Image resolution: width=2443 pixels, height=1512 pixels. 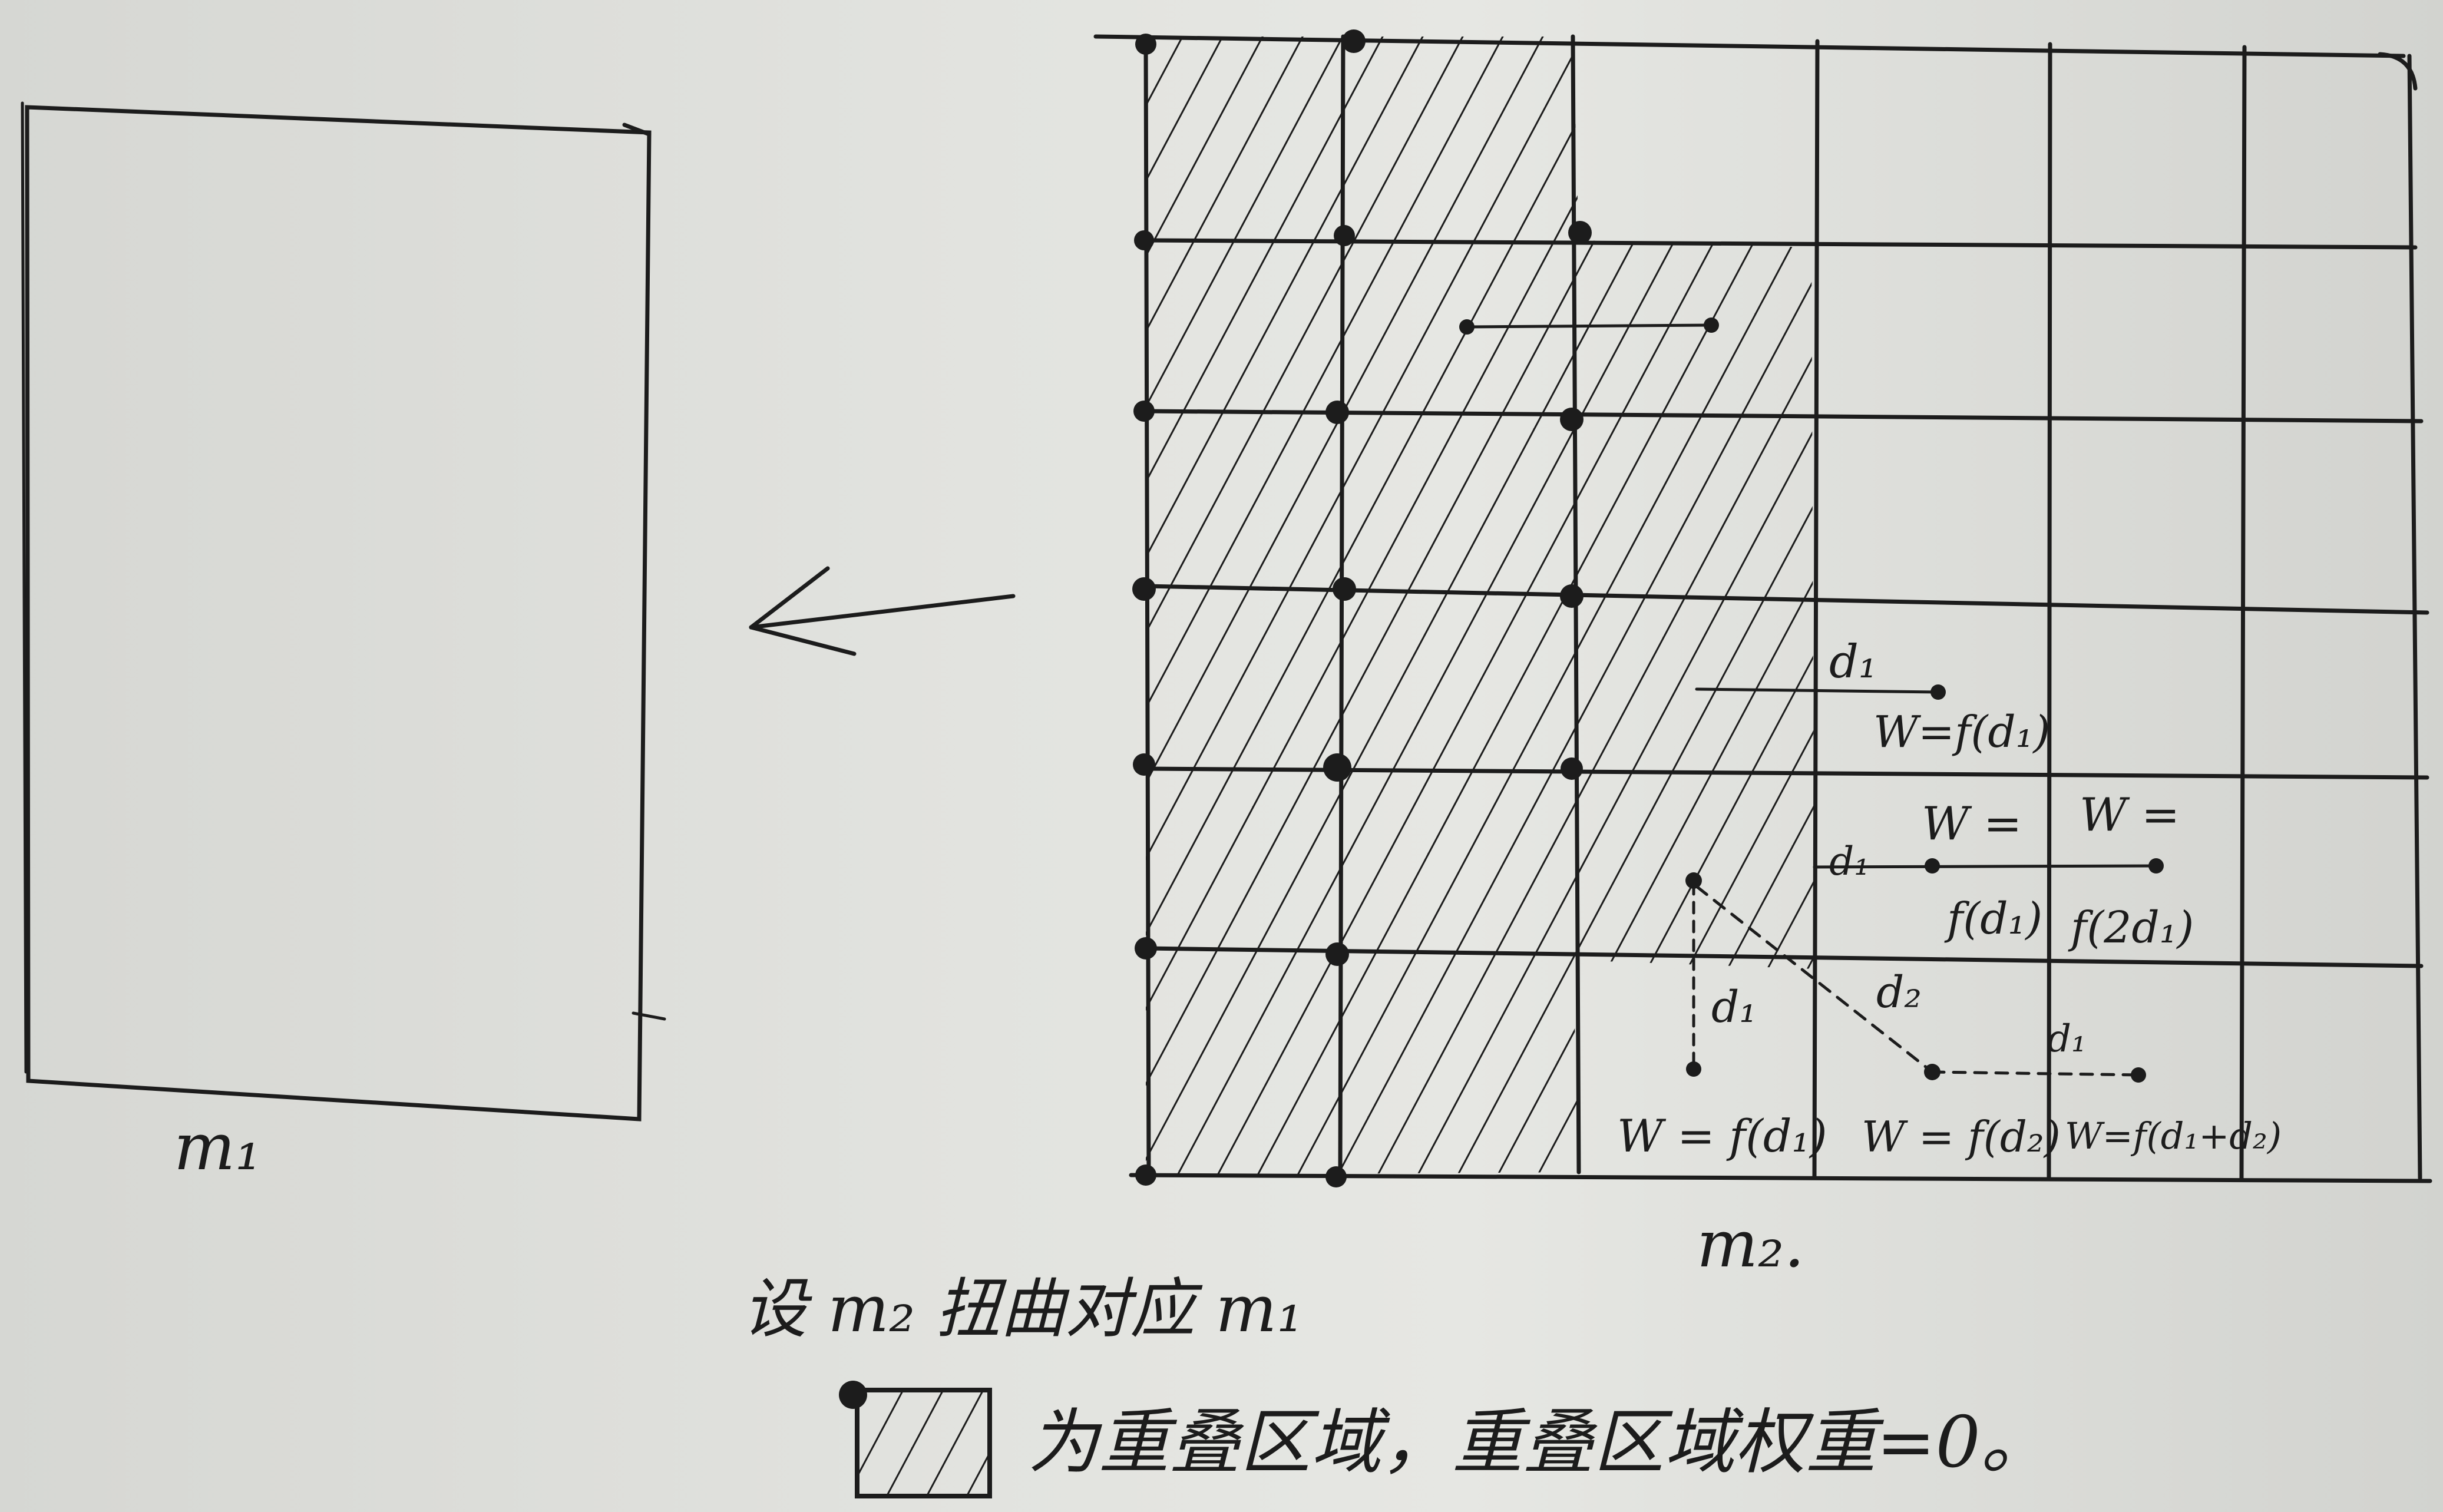 I want to click on f-d1-label: f(d₁), so click(x=1993, y=919).